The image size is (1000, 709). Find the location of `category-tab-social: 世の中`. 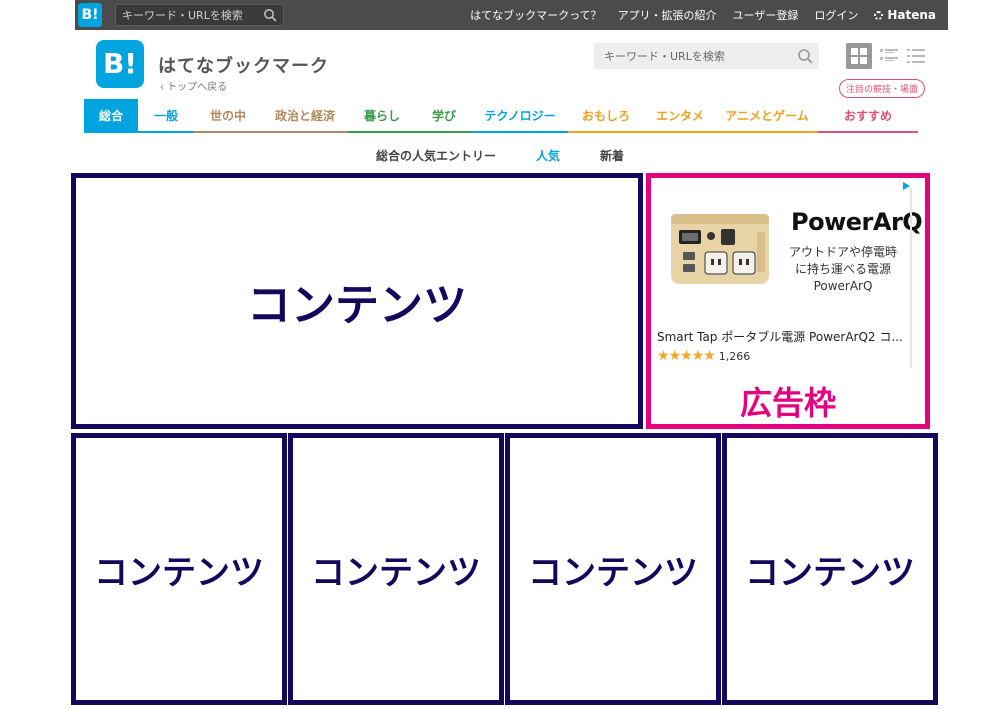

category-tab-social: 世の中 is located at coordinates (228, 116).